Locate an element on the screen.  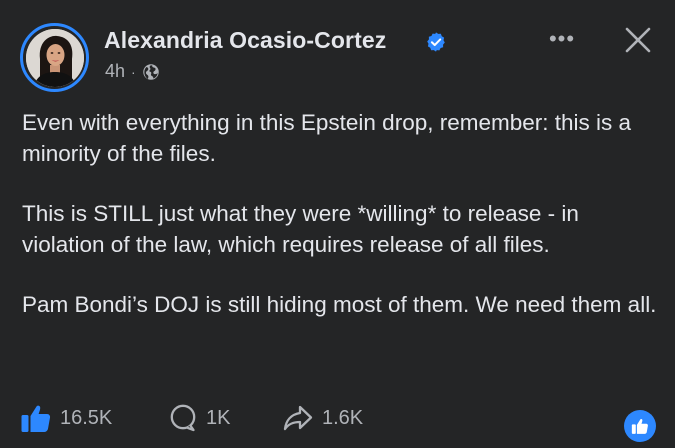
verified-badge-icon is located at coordinates (436, 42).